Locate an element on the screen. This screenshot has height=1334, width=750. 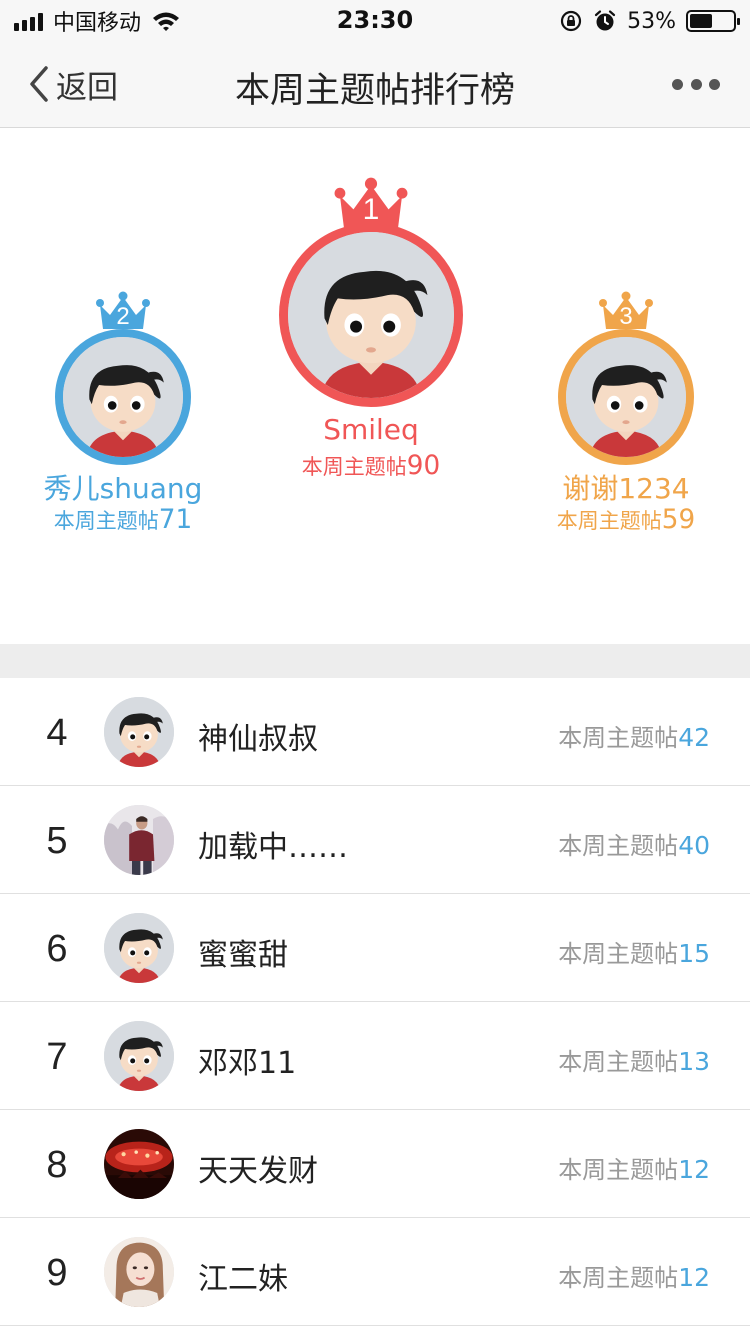
list-item: 5 加载中…… 本周主题帖40 is located at coordinates (375, 840).